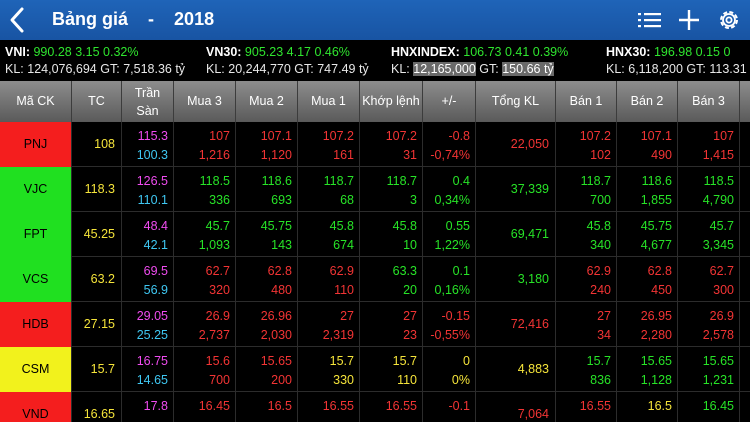 This screenshot has height=422, width=750. I want to click on ts-top-value: 17.8, so click(155, 406).